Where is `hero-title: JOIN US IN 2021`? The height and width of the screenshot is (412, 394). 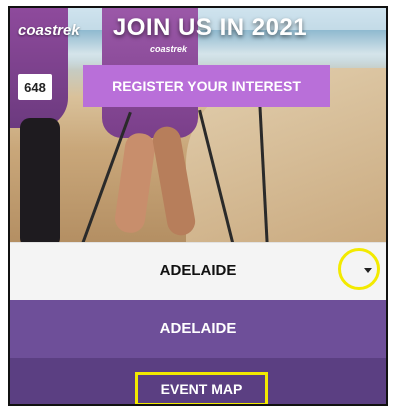
hero-title: JOIN US IN 2021 is located at coordinates (210, 27).